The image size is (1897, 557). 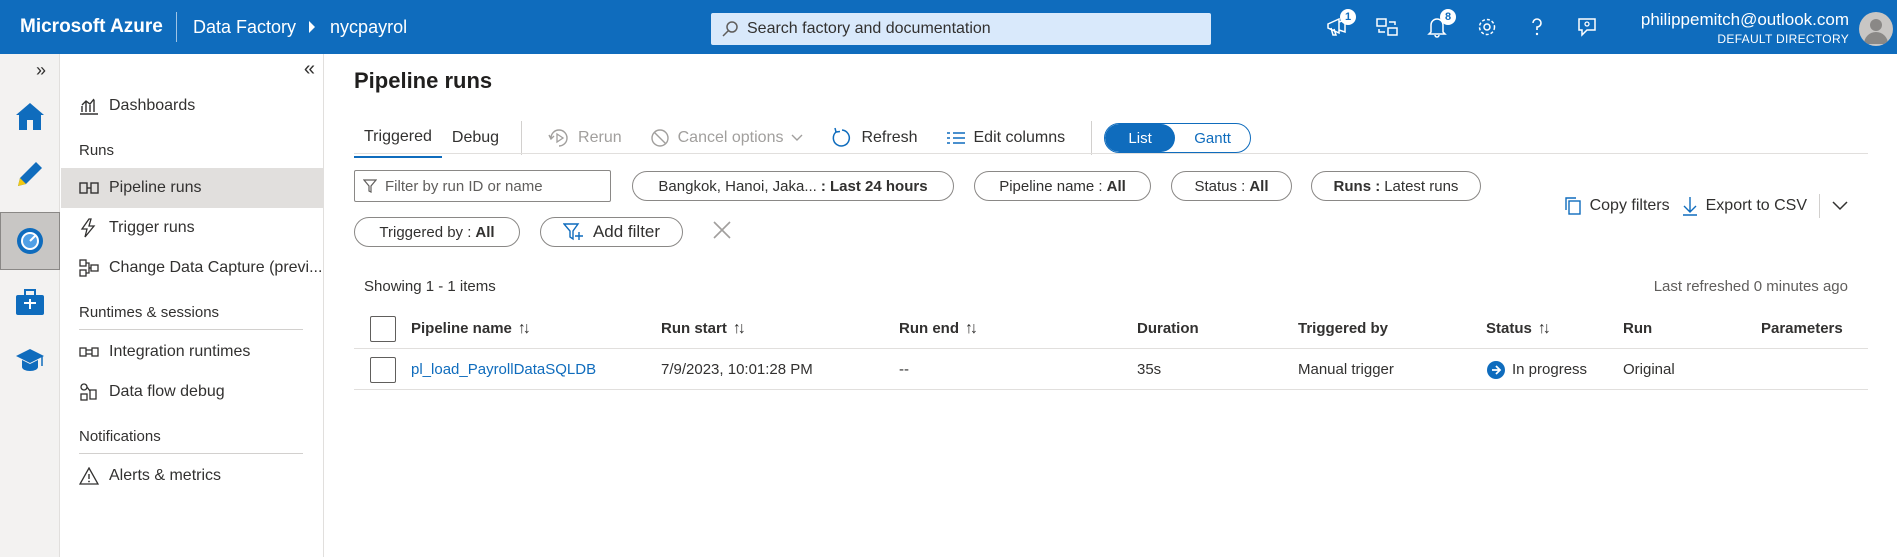 What do you see at coordinates (88, 27) in the screenshot?
I see `brand-title: Microsoft Azure` at bounding box center [88, 27].